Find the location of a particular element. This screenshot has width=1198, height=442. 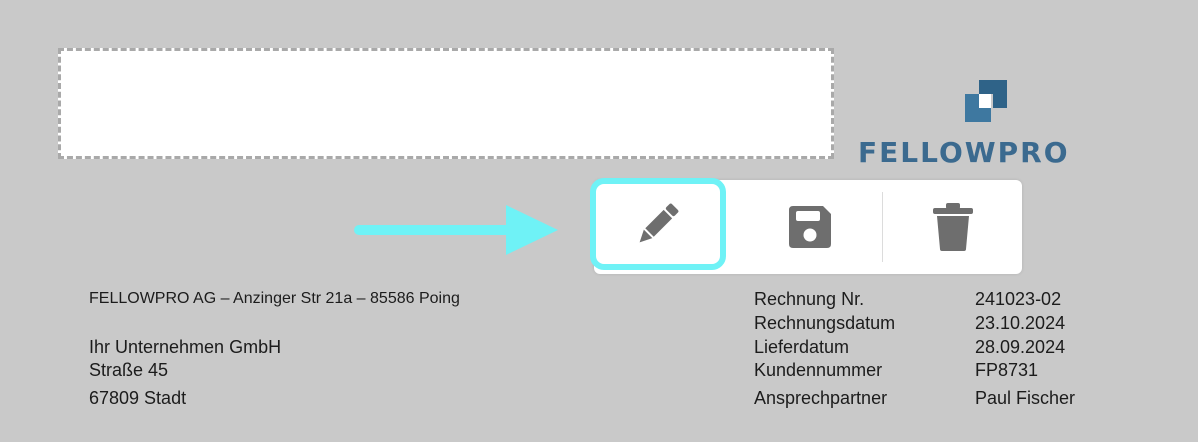

logo-mark-icon is located at coordinates (986, 101).